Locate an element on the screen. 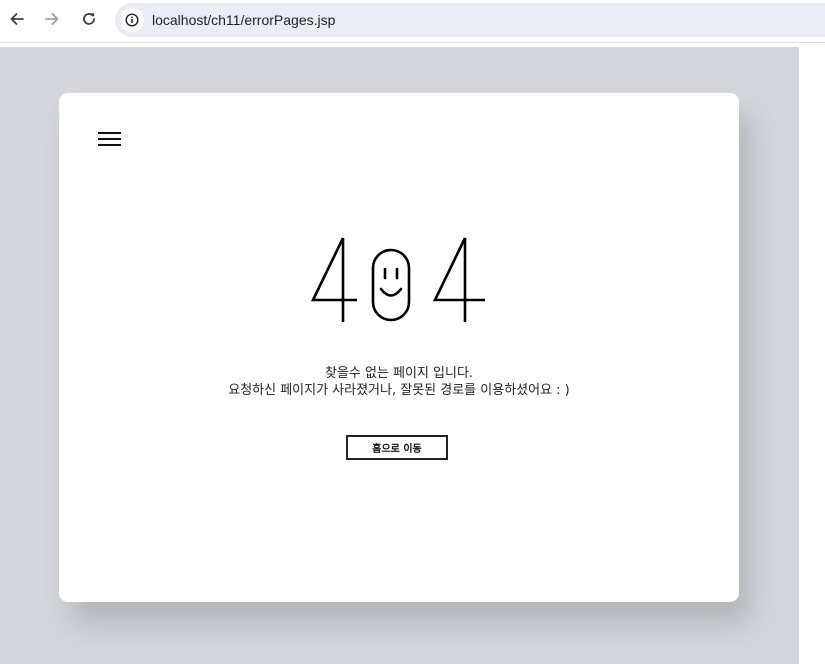  address-bar: localhost/ch11/errorPages.jsp is located at coordinates (470, 20).